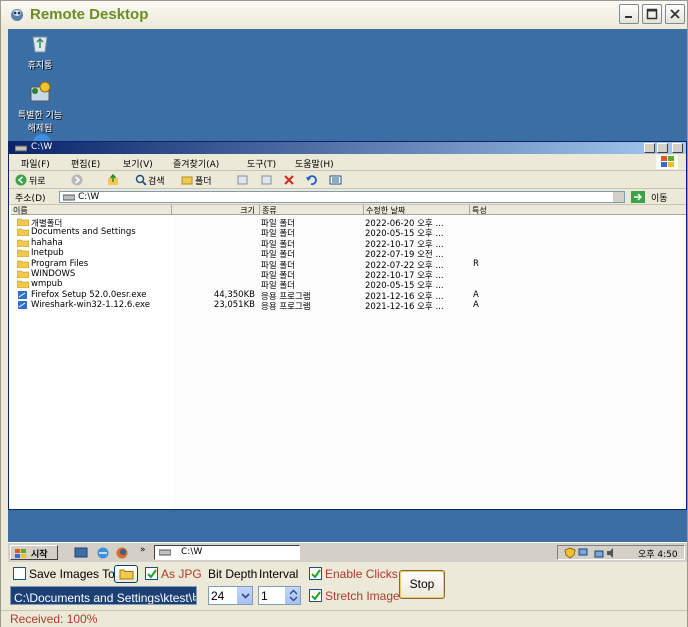 The height and width of the screenshot is (627, 688). What do you see at coordinates (47, 284) in the screenshot?
I see `file-name: wmpub` at bounding box center [47, 284].